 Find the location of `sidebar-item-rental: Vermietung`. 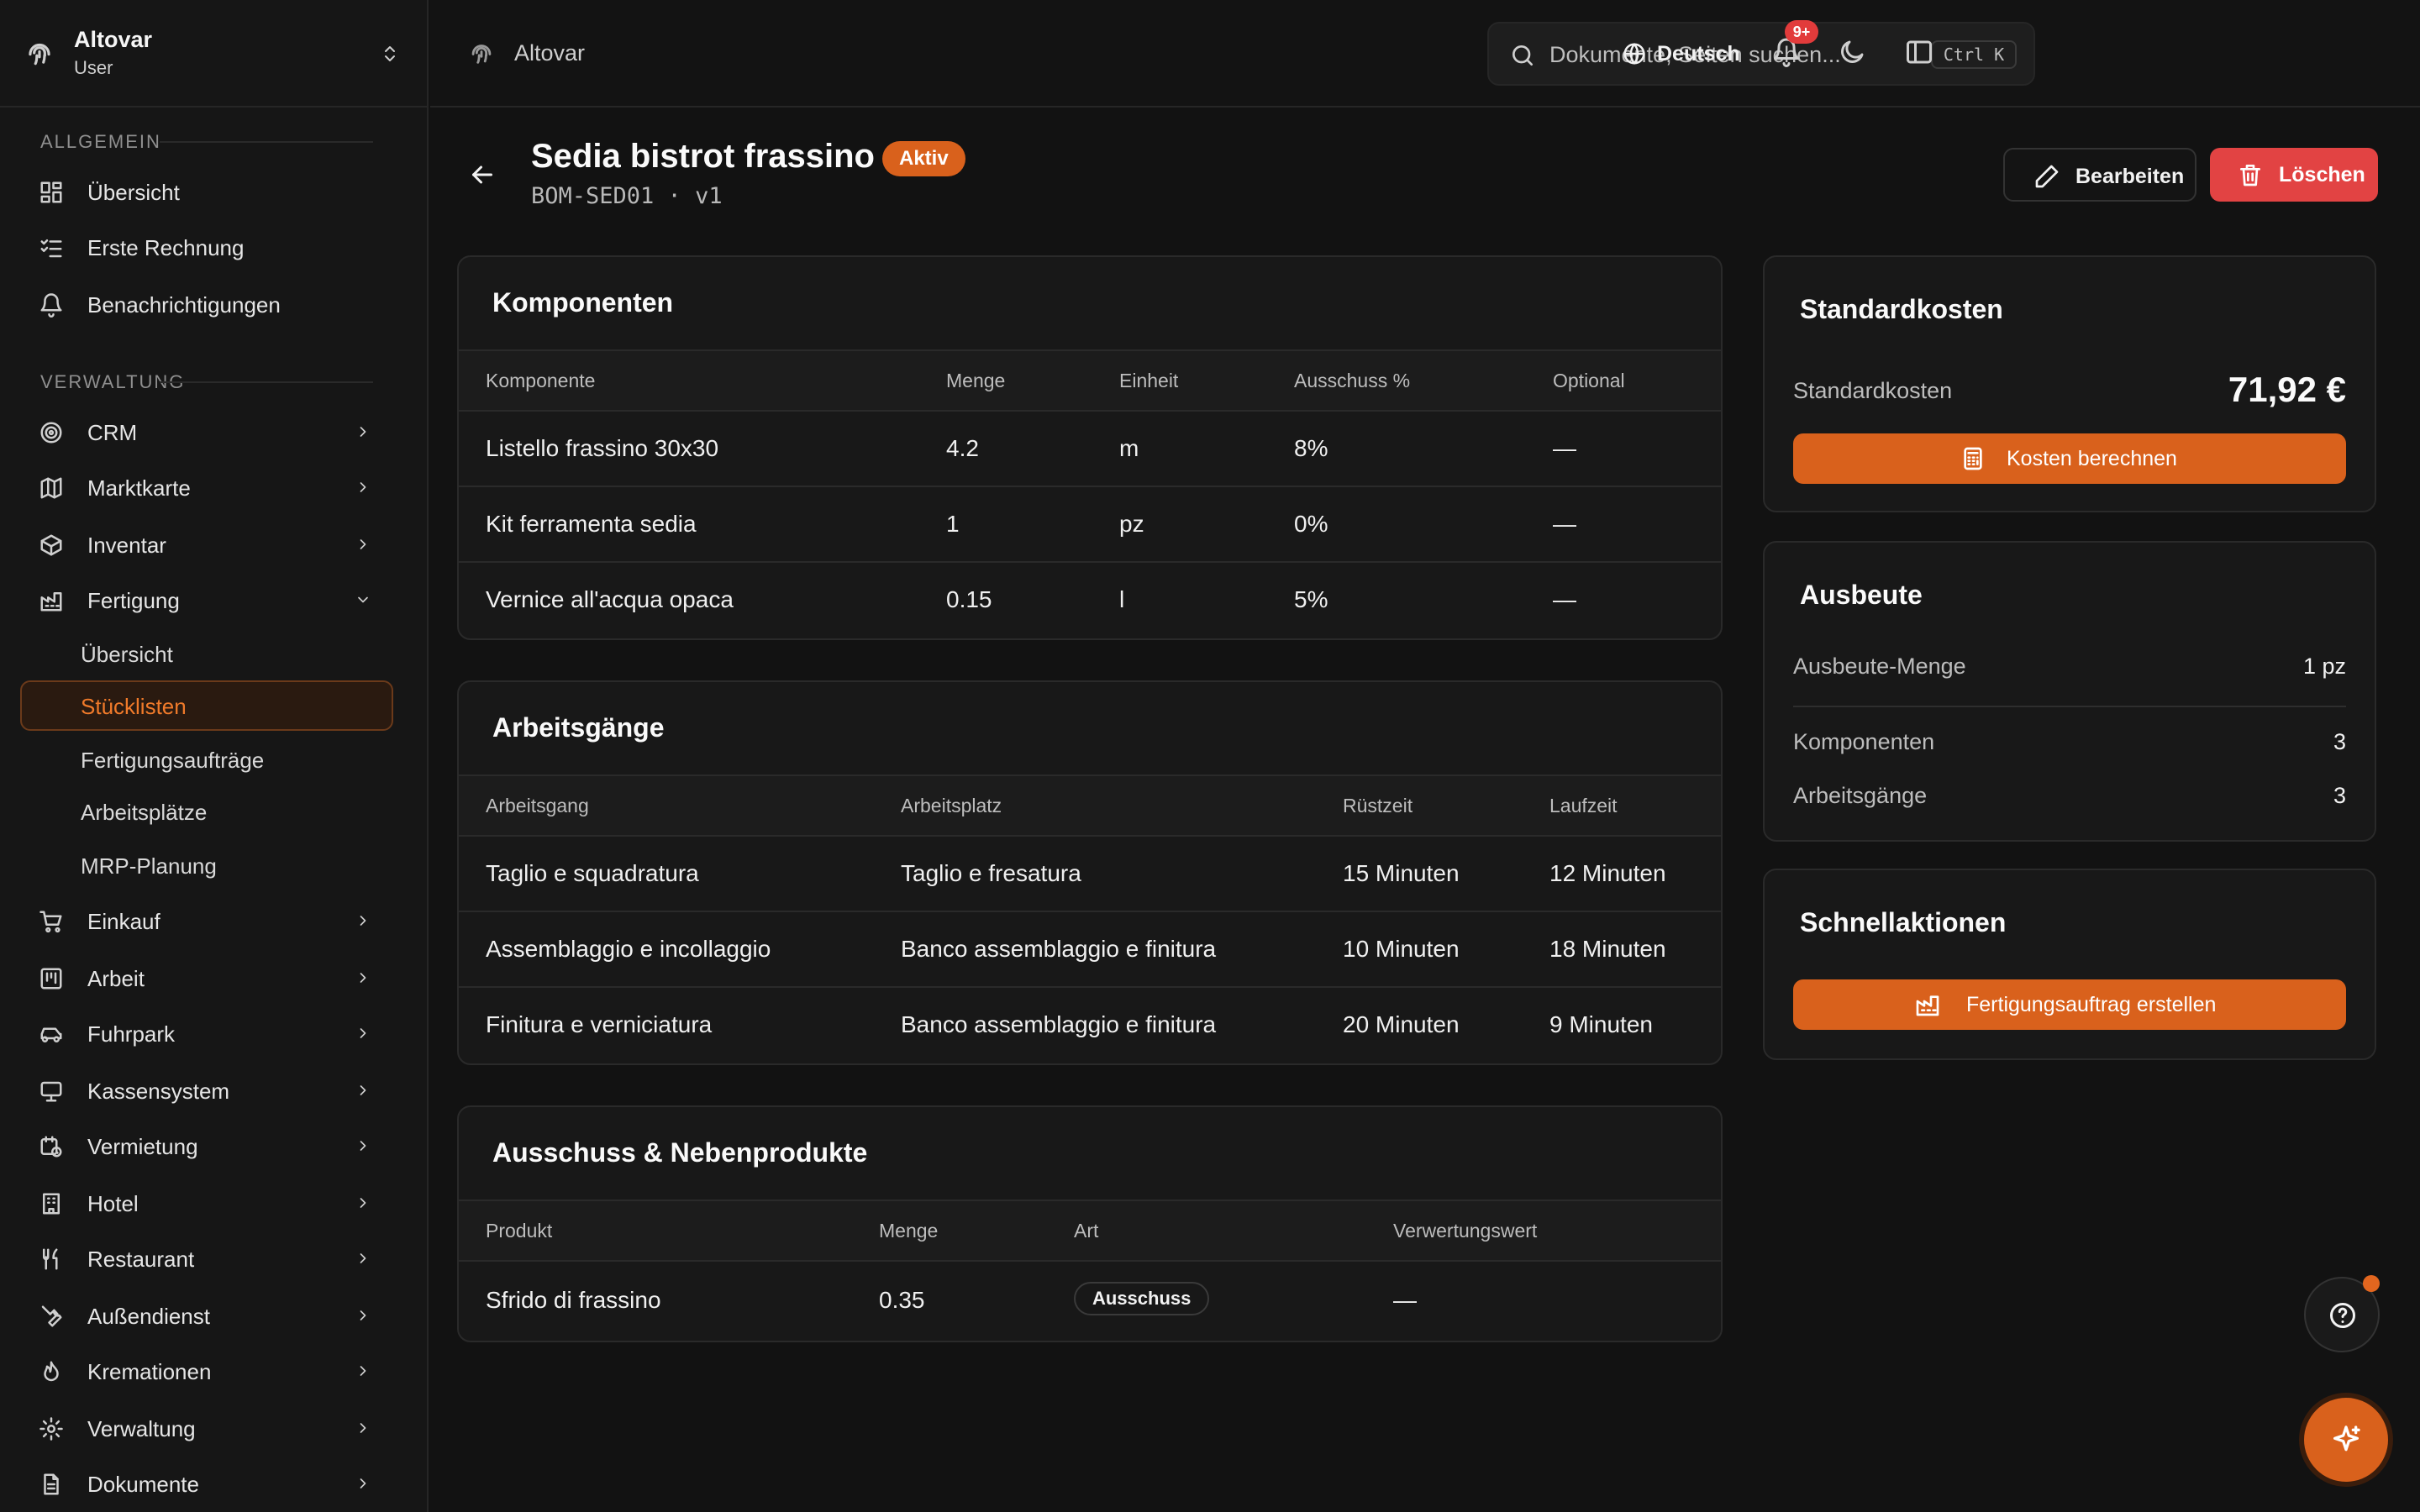

sidebar-item-rental: Vermietung is located at coordinates (206, 1145).